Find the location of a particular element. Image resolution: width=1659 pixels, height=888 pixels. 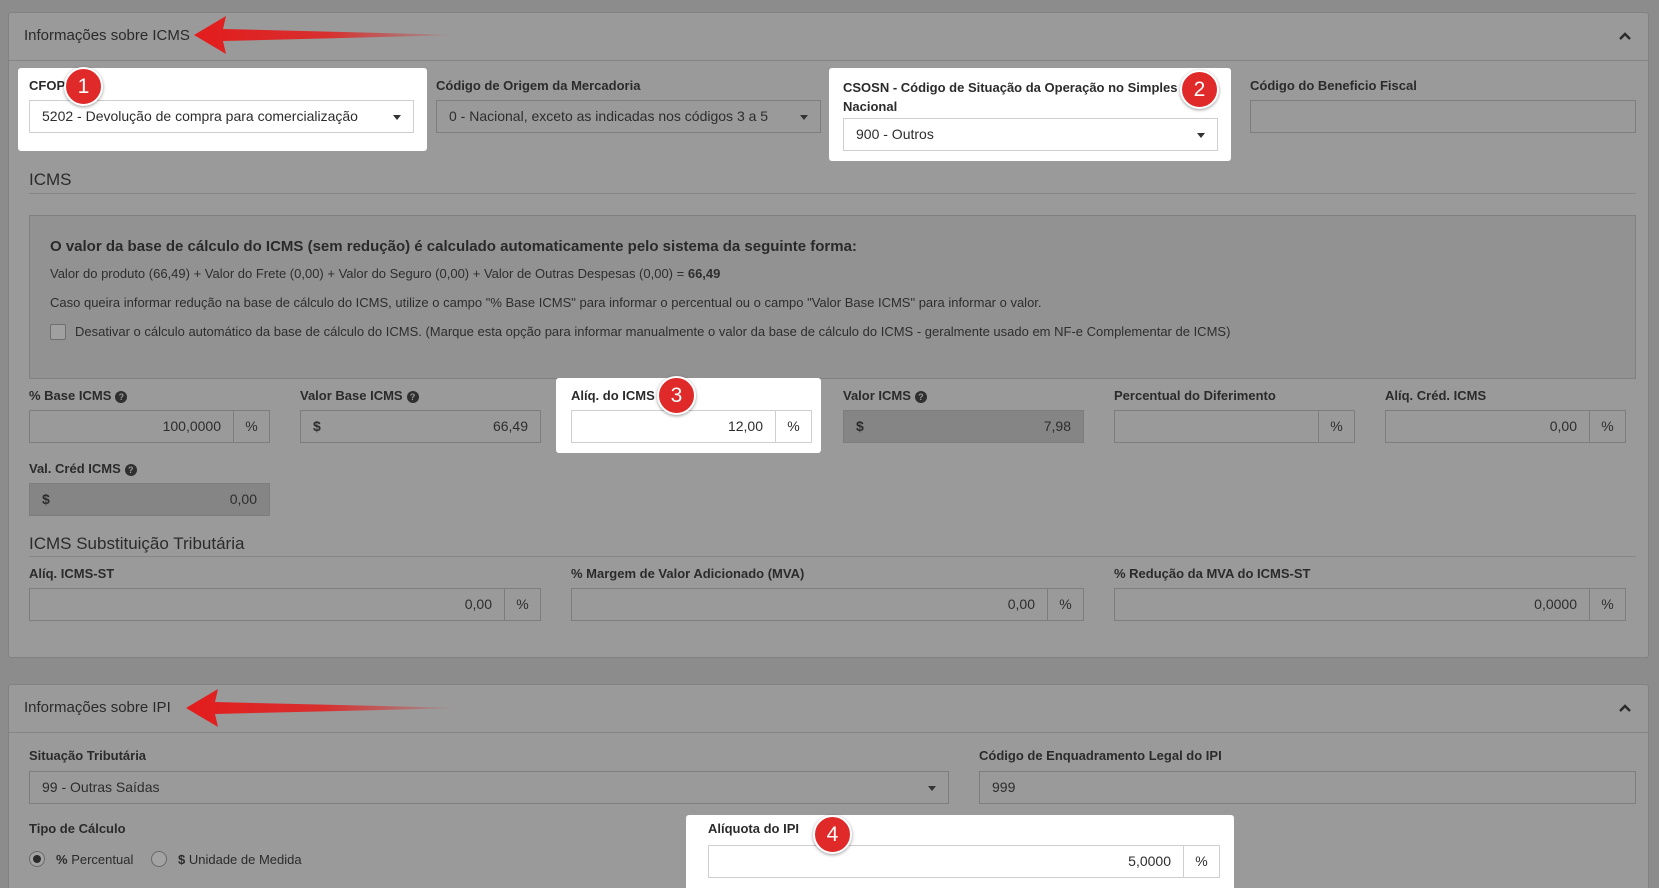

unidade-text: Unidade de Medida is located at coordinates (245, 859).